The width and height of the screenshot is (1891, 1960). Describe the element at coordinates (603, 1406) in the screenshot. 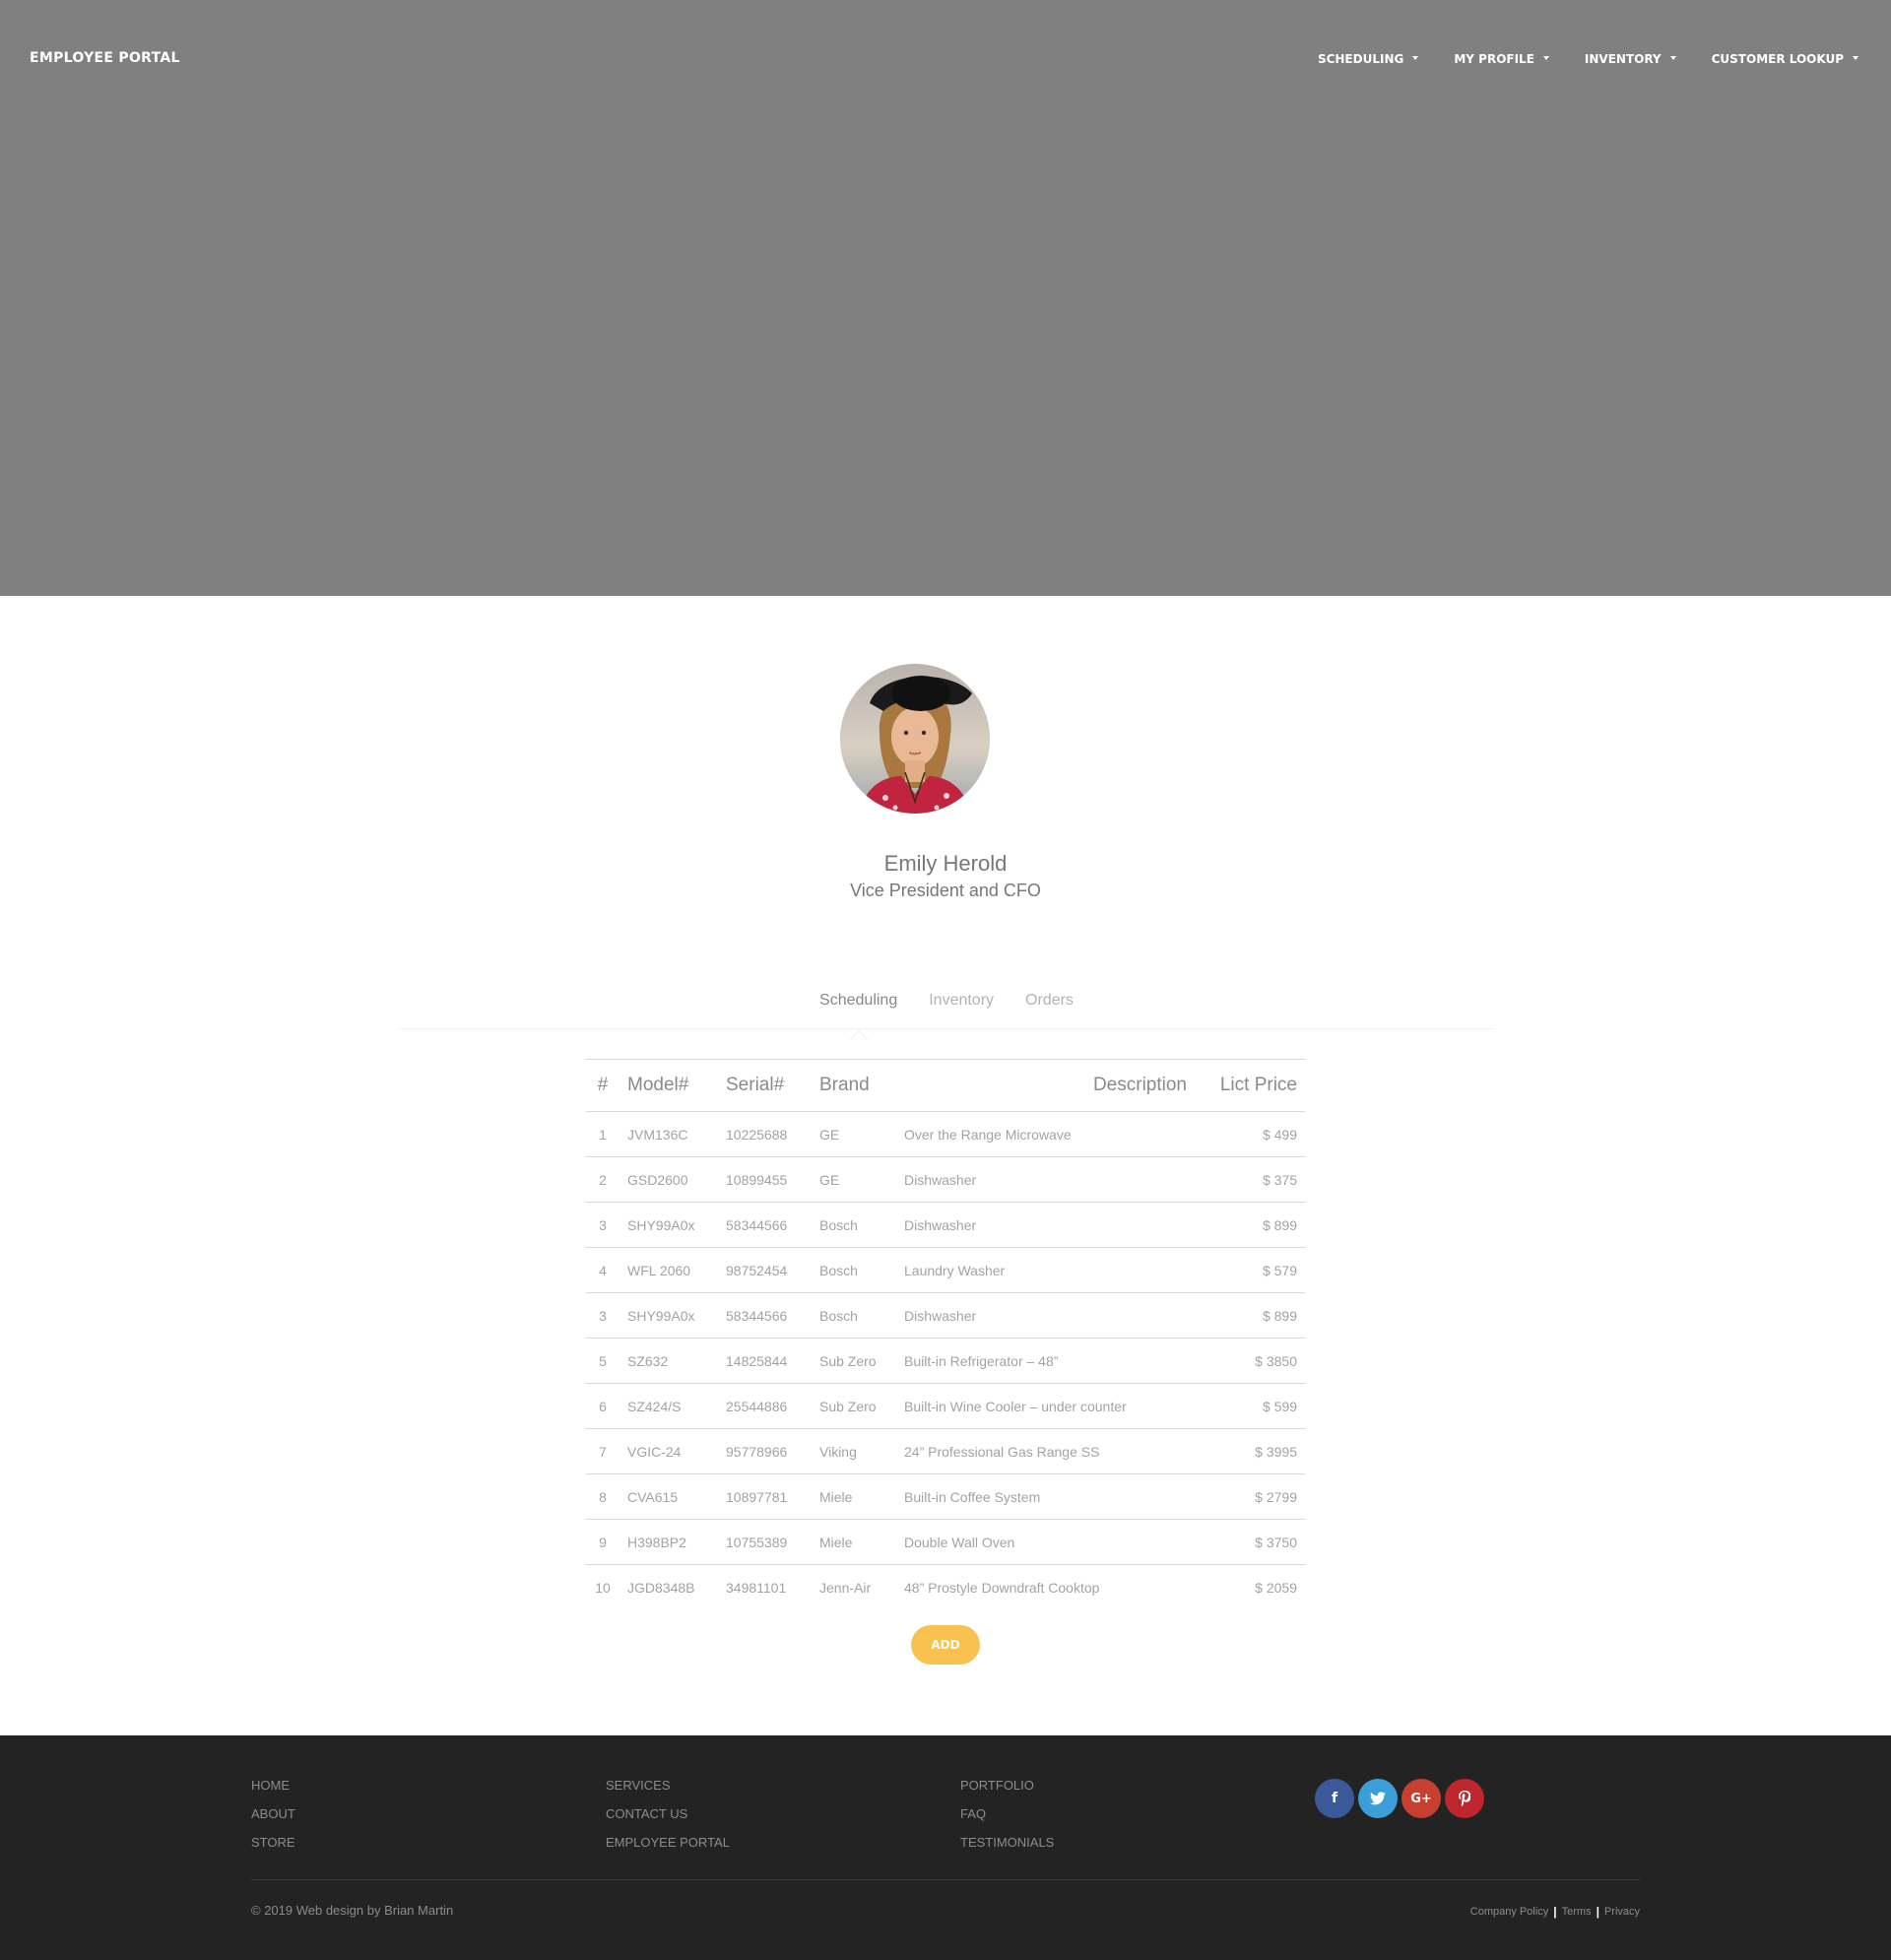

I see `cell-number: 6` at that location.